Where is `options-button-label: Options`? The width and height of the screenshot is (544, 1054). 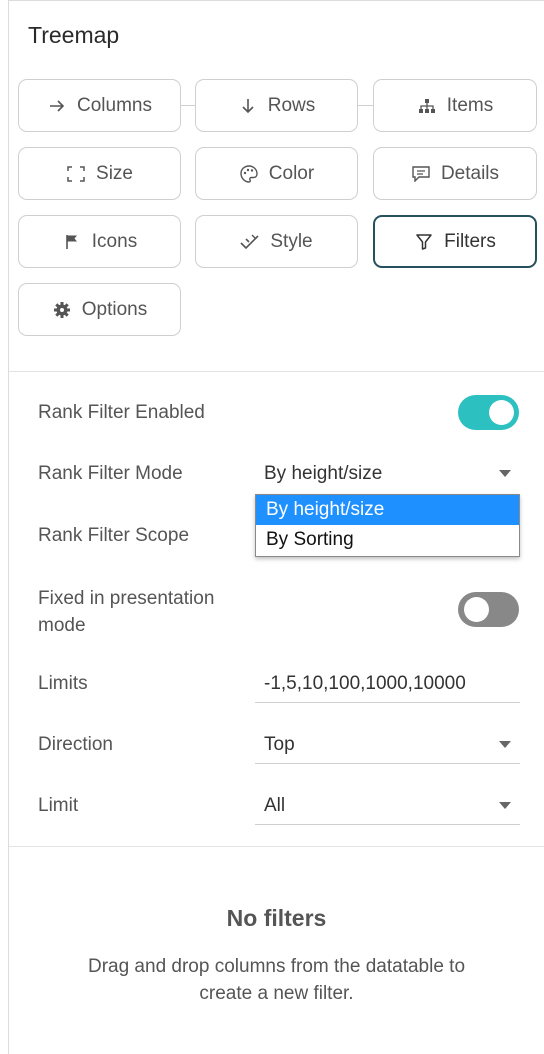
options-button-label: Options is located at coordinates (114, 309).